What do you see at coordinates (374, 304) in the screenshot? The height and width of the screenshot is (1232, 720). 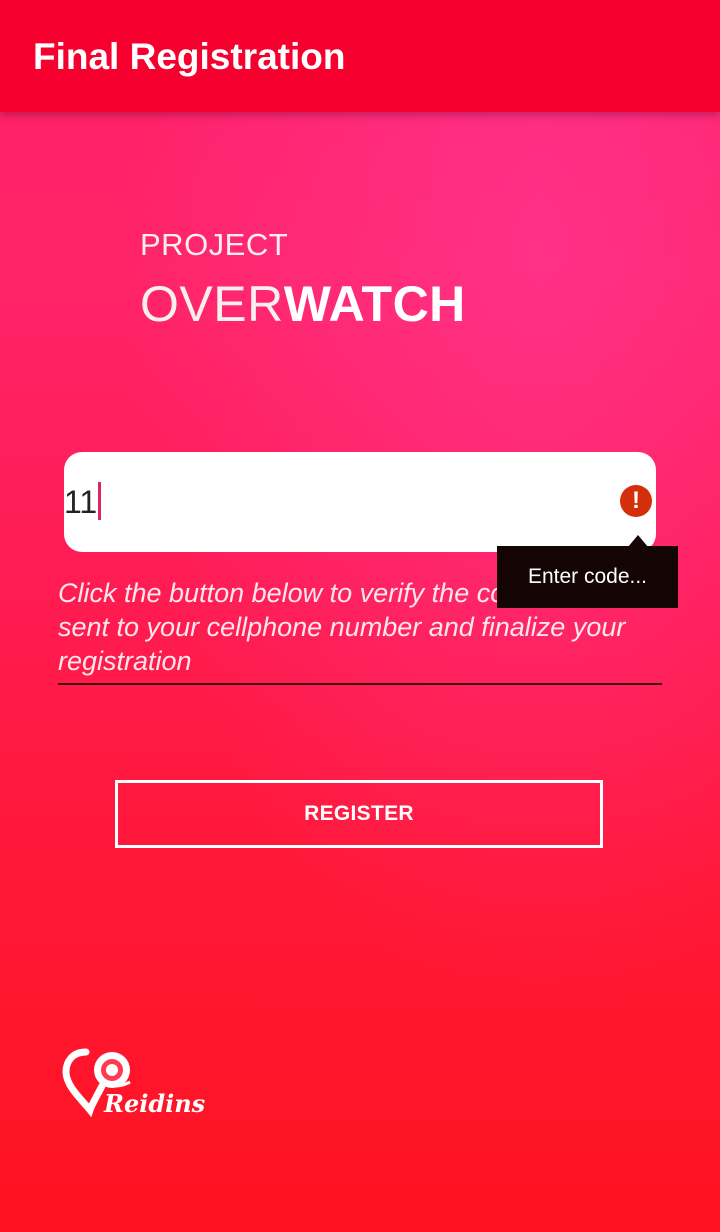 I see `logo-watch-text: WATCH` at bounding box center [374, 304].